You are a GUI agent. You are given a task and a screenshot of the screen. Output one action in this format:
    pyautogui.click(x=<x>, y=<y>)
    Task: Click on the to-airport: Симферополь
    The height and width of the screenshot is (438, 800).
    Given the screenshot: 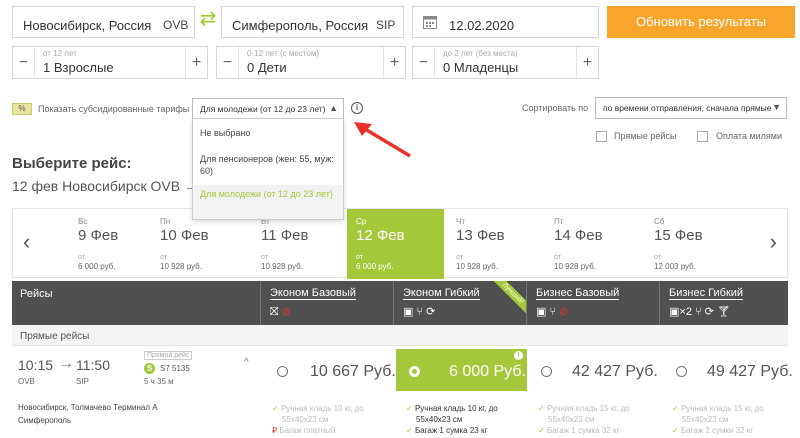 What is the action you would take?
    pyautogui.click(x=45, y=420)
    